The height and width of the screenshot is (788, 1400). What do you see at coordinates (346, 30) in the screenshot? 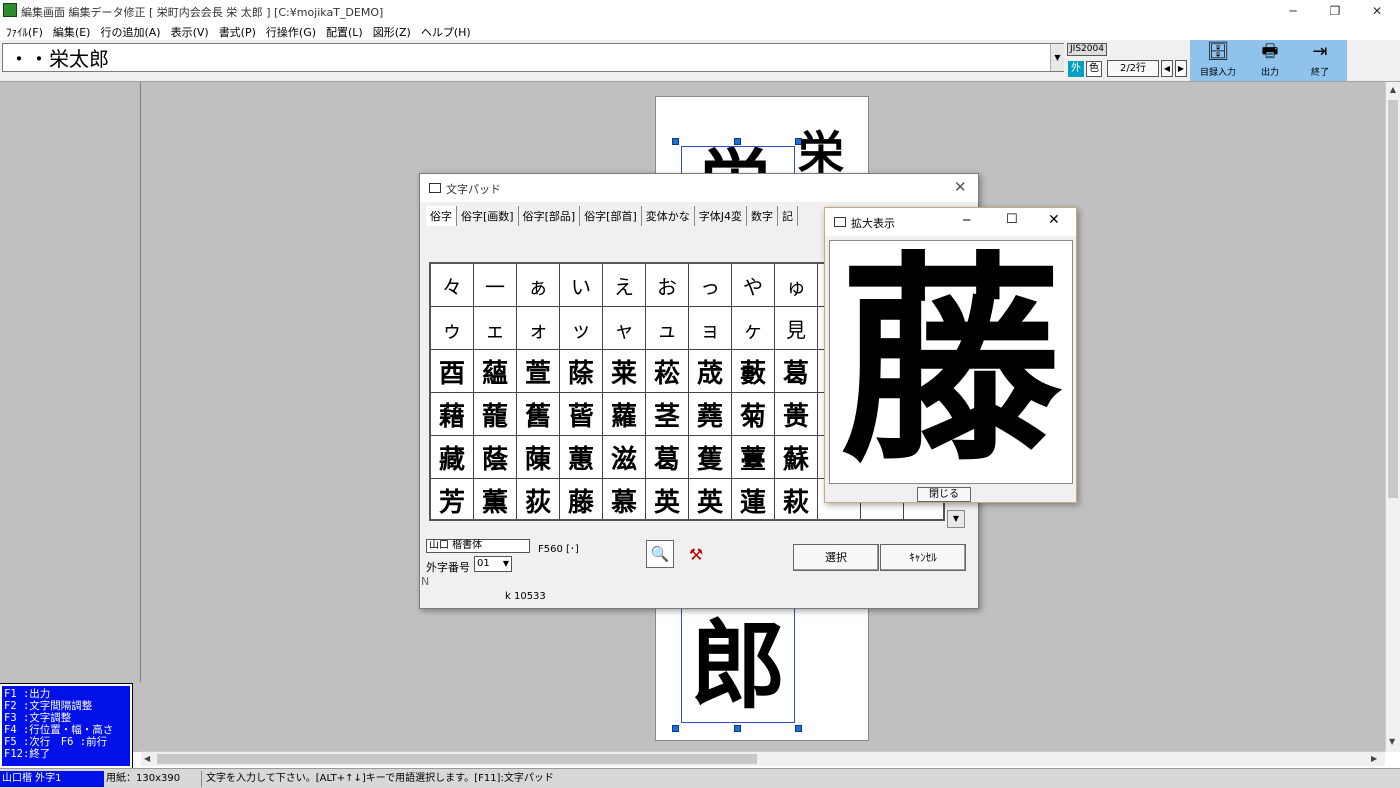
I see `menu-layout: 配置(L)` at bounding box center [346, 30].